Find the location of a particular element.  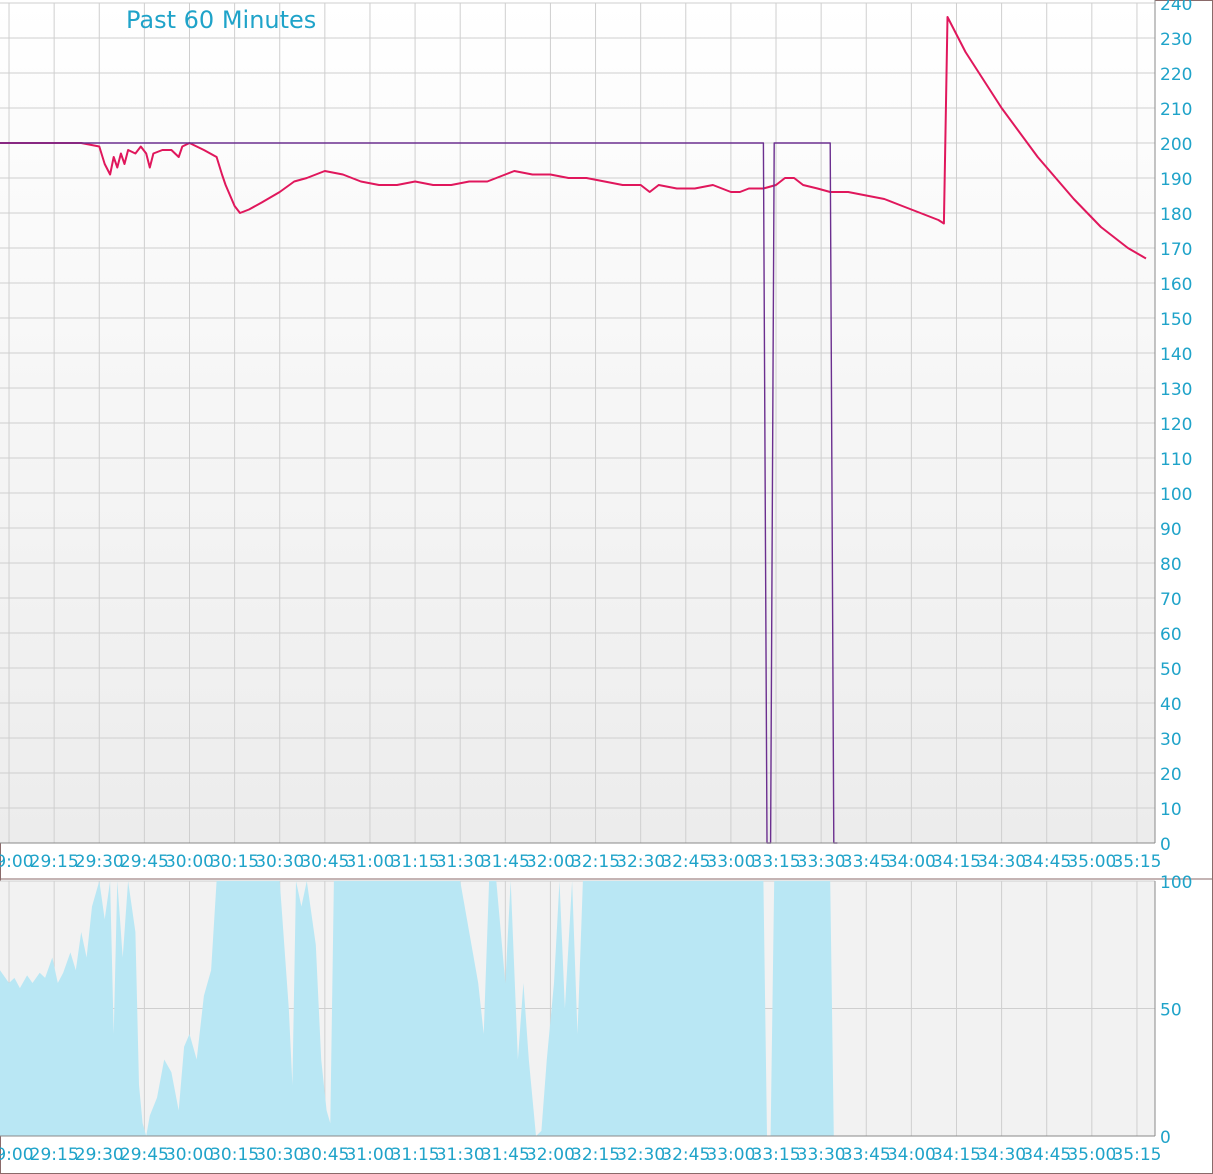

y-tick-label: 160 is located at coordinates (1176, 285).